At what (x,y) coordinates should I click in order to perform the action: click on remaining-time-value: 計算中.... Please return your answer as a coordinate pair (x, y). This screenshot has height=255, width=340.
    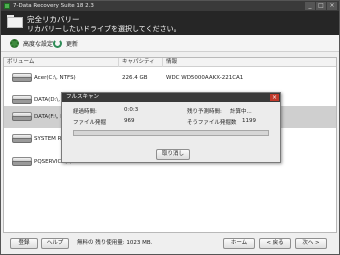
    Looking at the image, I should click on (241, 112).